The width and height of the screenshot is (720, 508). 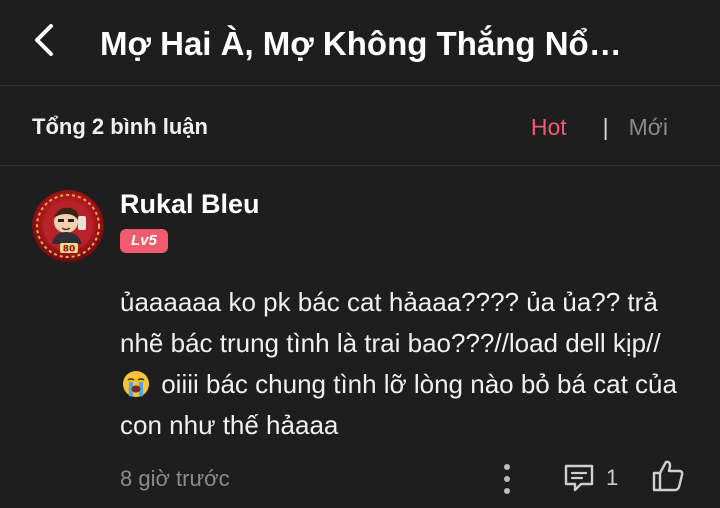 I want to click on sort-toggle: Hot | Mới, so click(x=599, y=127).